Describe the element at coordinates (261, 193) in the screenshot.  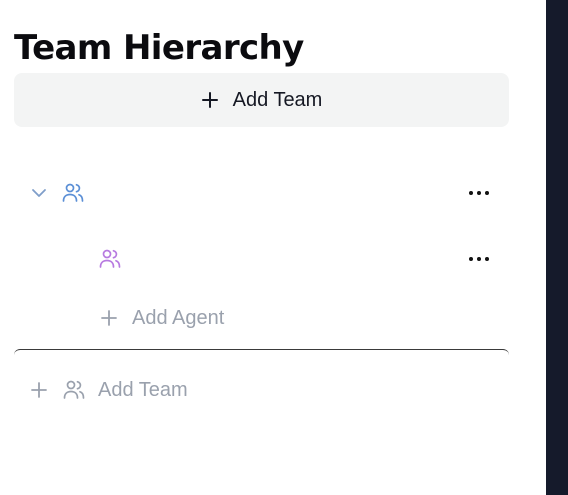
I see `team-row` at that location.